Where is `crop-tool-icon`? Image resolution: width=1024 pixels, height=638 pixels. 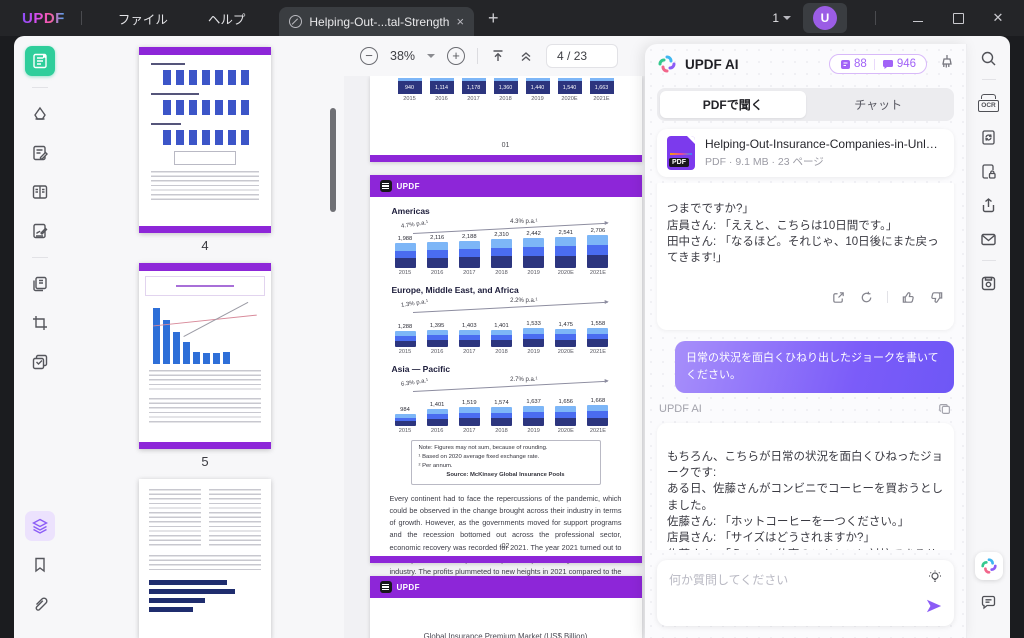
crop-tool-icon is located at coordinates (40, 323).